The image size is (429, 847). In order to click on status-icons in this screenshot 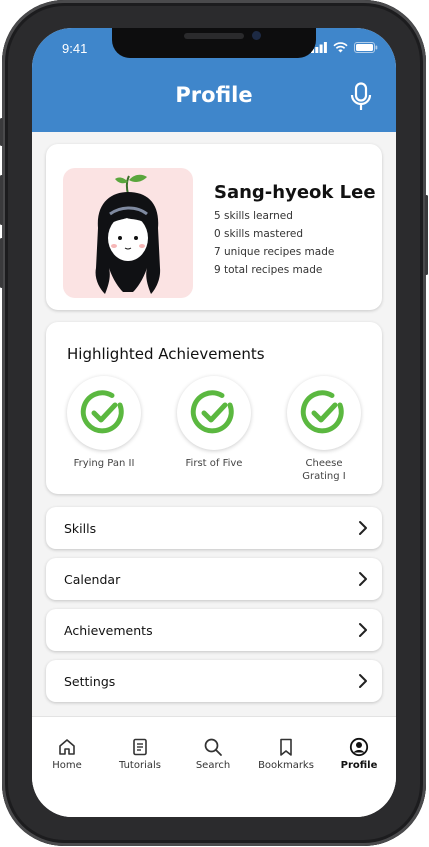, I will do `click(344, 47)`.